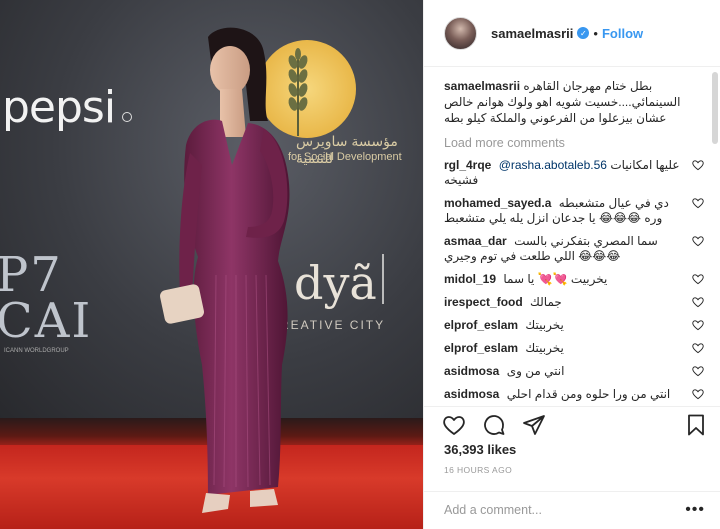 This screenshot has width=720, height=529. Describe the element at coordinates (565, 509) in the screenshot. I see `comment-input` at that location.